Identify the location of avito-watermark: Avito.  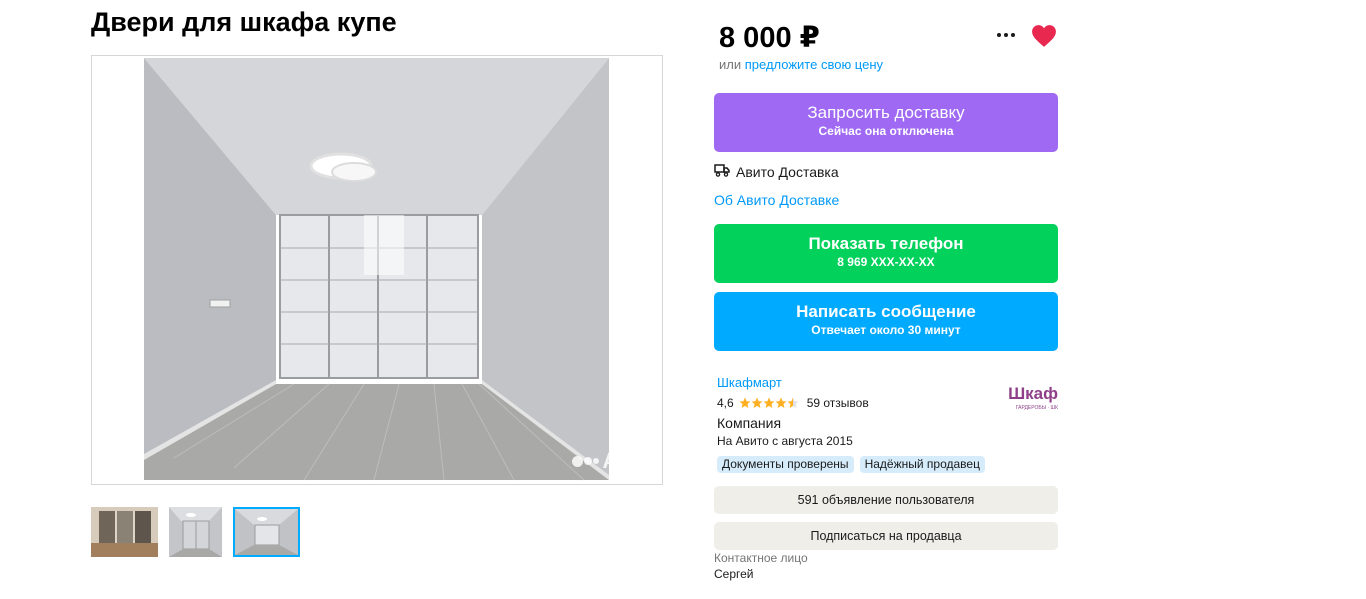
(613, 461).